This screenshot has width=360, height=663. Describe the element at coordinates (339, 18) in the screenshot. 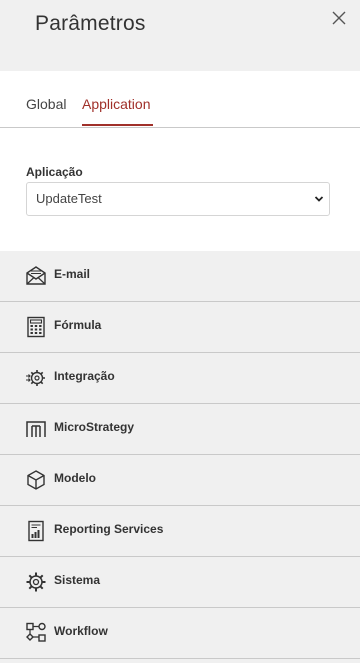

I see `close-icon` at that location.